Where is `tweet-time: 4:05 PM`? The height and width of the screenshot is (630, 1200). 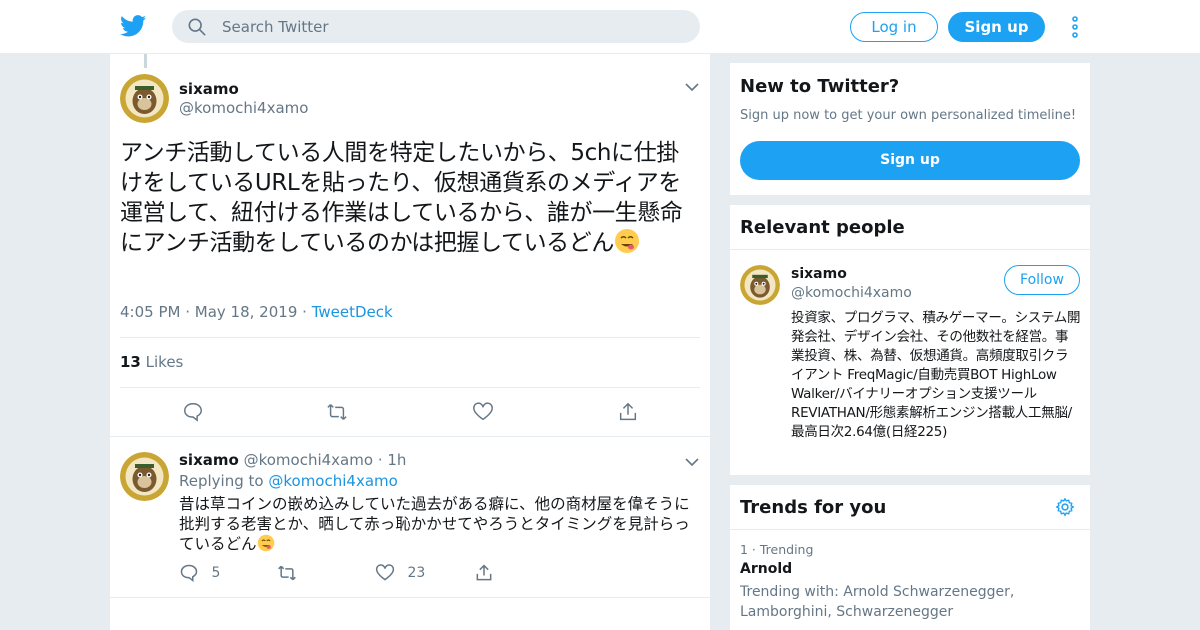 tweet-time: 4:05 PM is located at coordinates (150, 312).